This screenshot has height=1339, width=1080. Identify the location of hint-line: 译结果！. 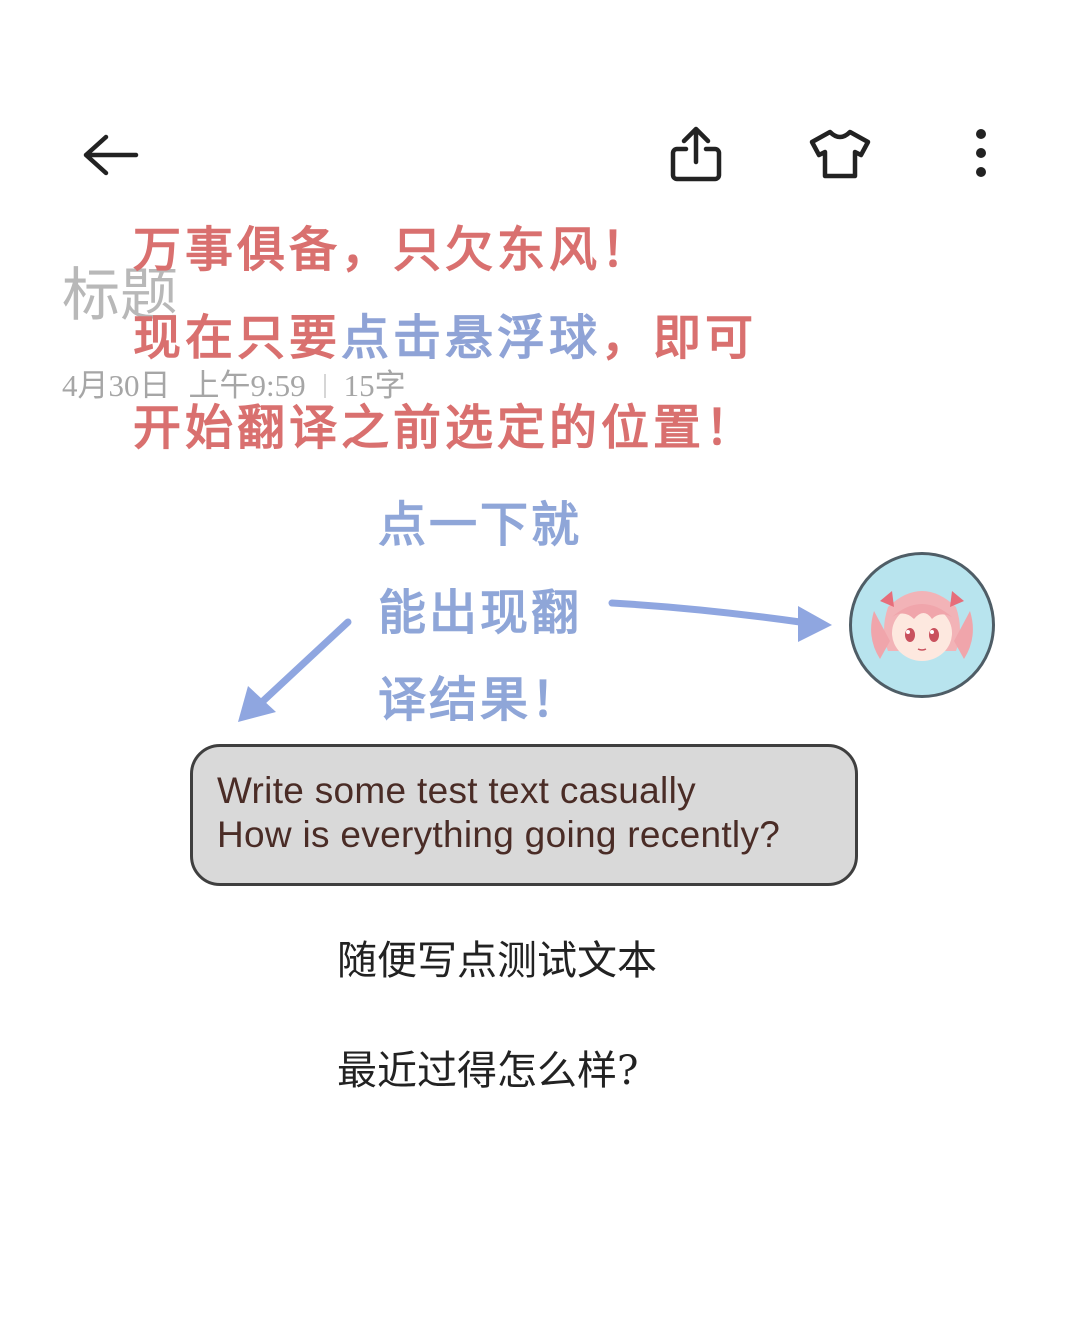
(480, 700).